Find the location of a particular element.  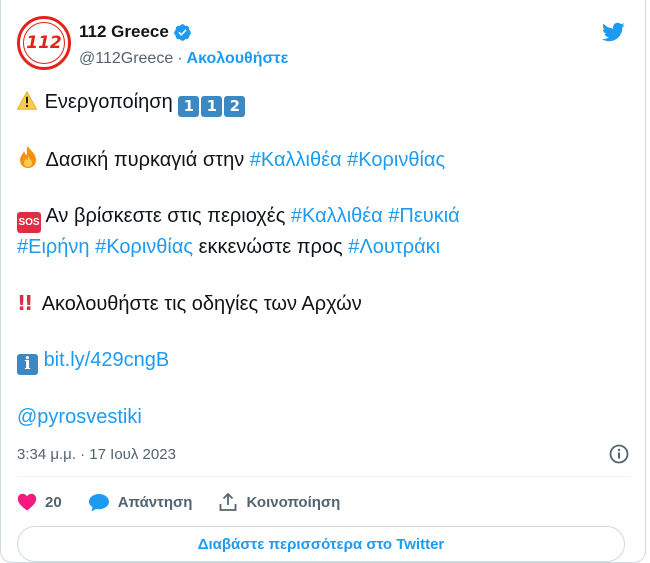

info-icon: i is located at coordinates (27, 364).